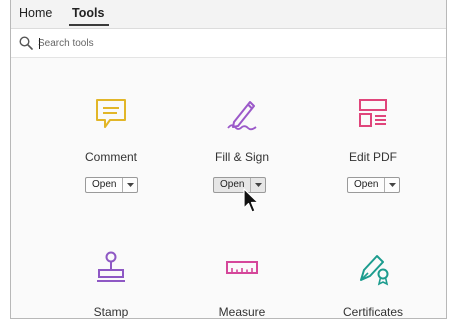 The image size is (451, 323). What do you see at coordinates (373, 312) in the screenshot?
I see `tool-label: Certificates` at bounding box center [373, 312].